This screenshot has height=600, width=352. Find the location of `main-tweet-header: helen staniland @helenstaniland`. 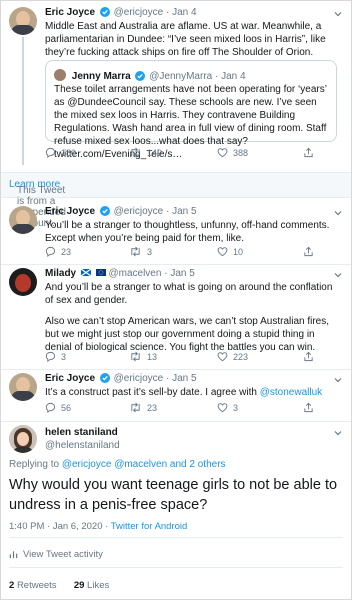

main-tweet-header: helen staniland @helenstaniland is located at coordinates (82, 439).